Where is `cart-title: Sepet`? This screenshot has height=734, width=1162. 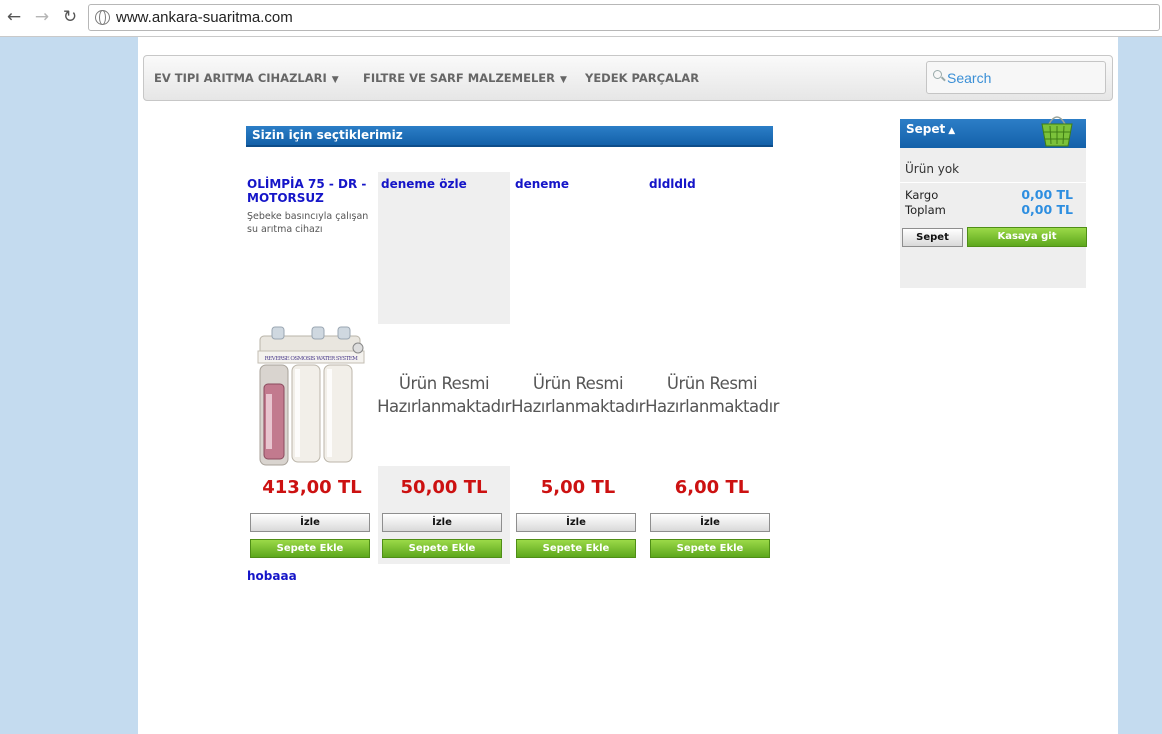 cart-title: Sepet is located at coordinates (926, 129).